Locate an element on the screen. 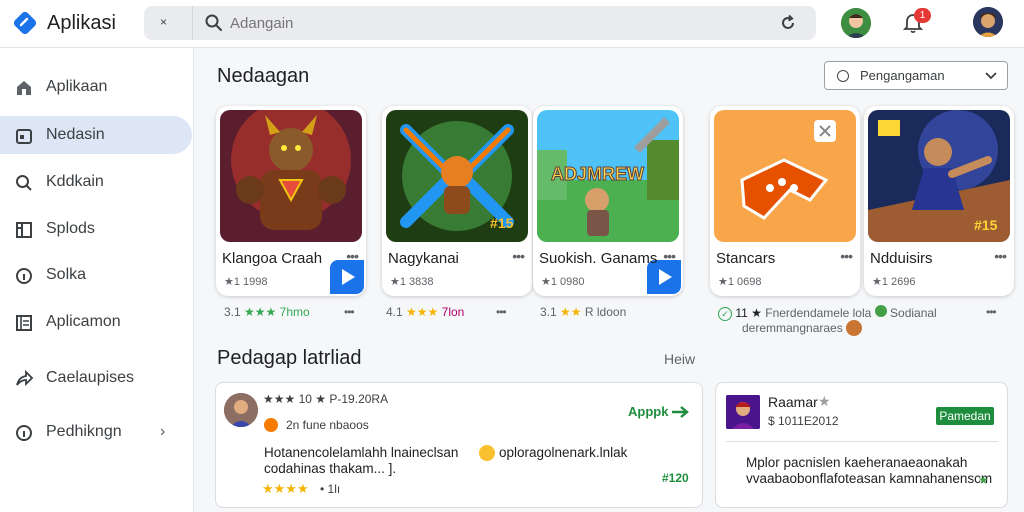 This screenshot has height=512, width=1024. card-rating: ★1 1998 is located at coordinates (246, 282).